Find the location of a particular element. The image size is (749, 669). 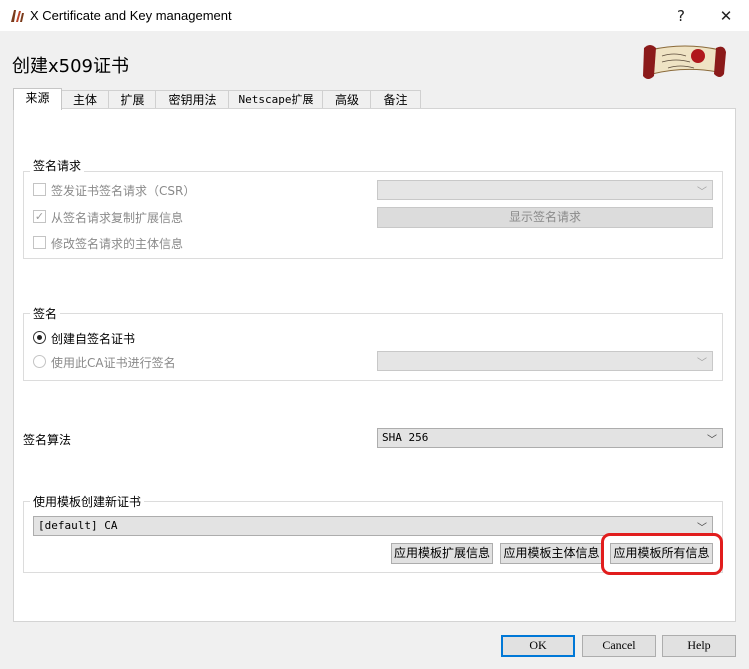

page-title: 创建x509证书 is located at coordinates (71, 66).